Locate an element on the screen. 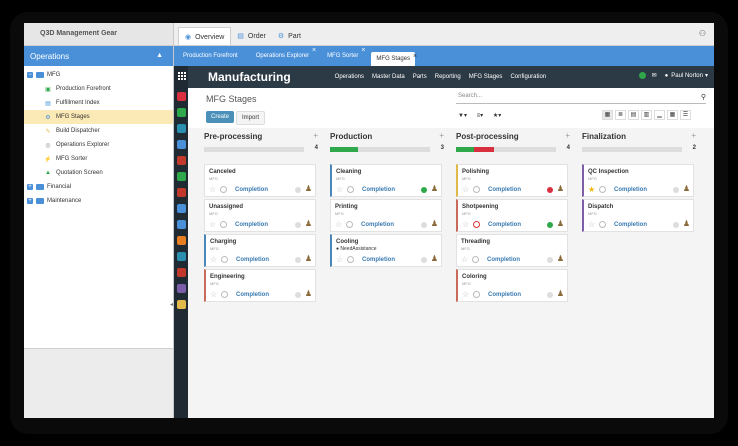  tree-item: ✎ Build Dispatcher is located at coordinates (98, 131).